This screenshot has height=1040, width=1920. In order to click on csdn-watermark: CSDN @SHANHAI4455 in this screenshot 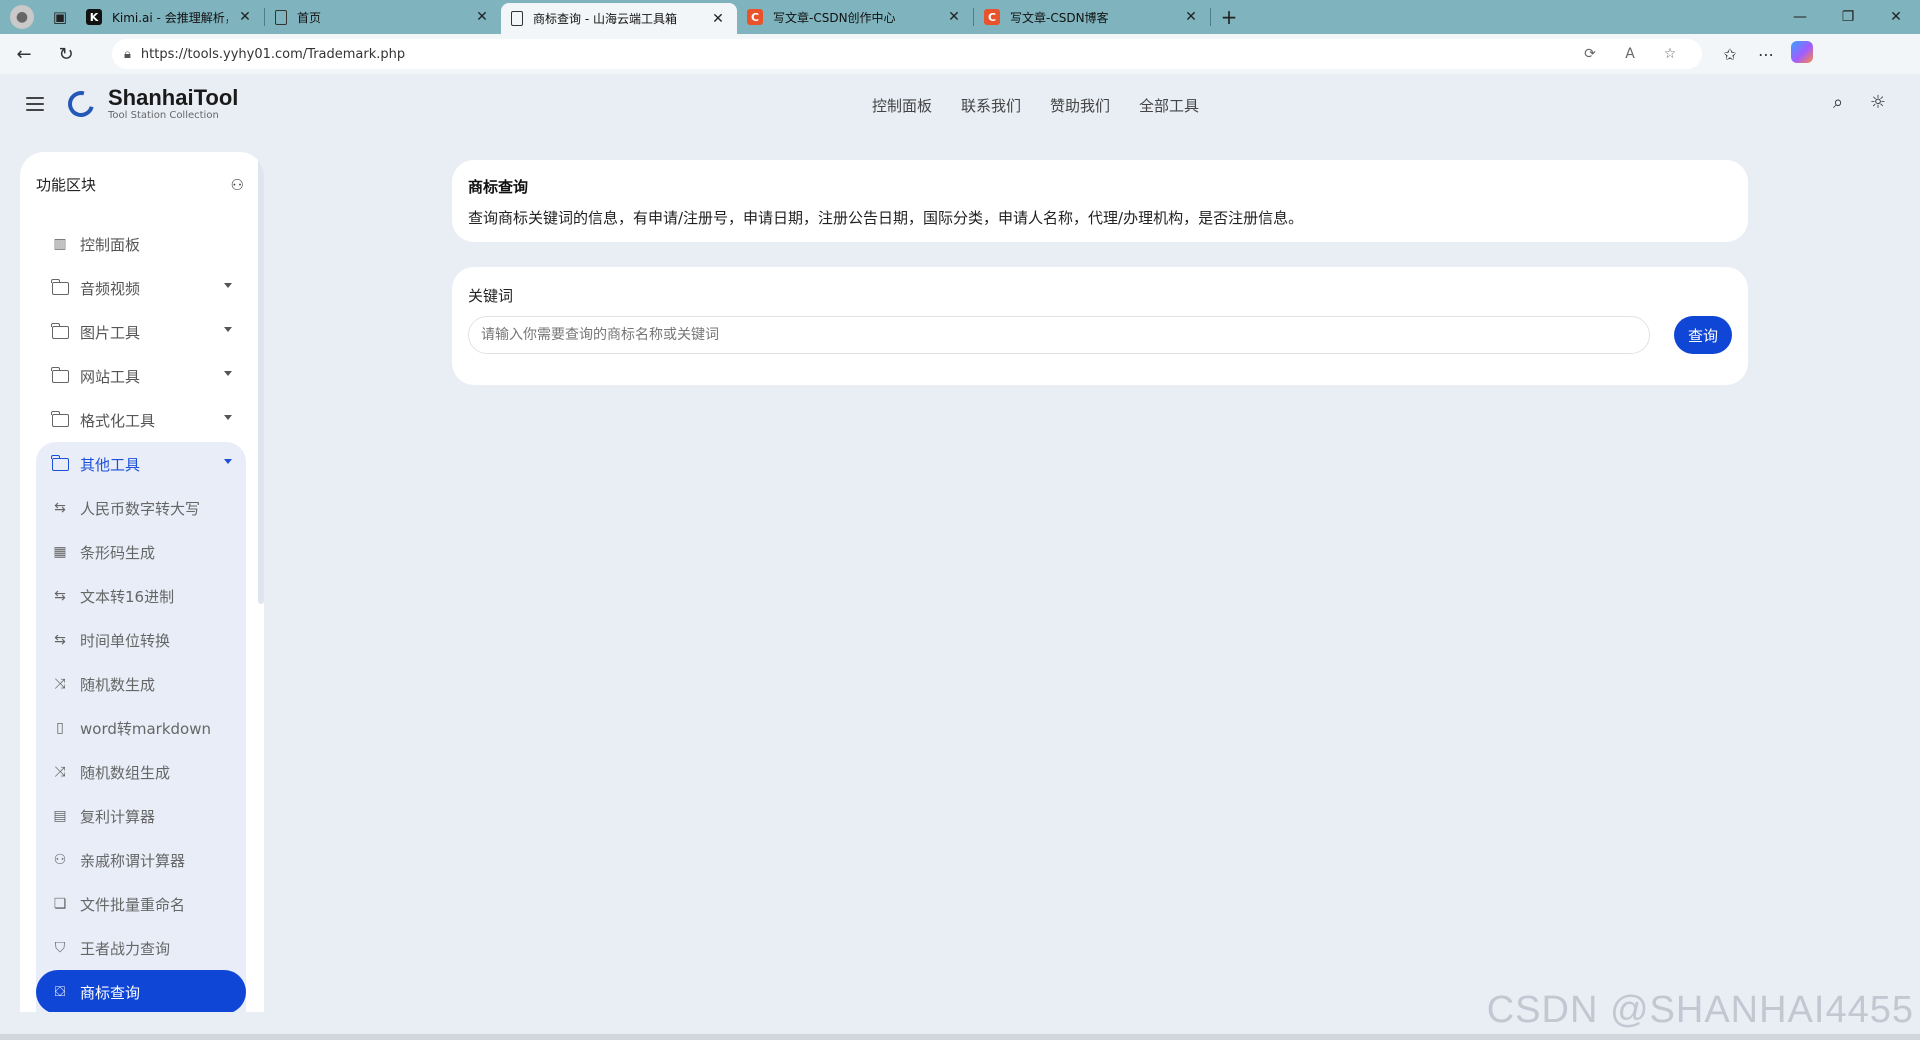, I will do `click(1700, 1010)`.